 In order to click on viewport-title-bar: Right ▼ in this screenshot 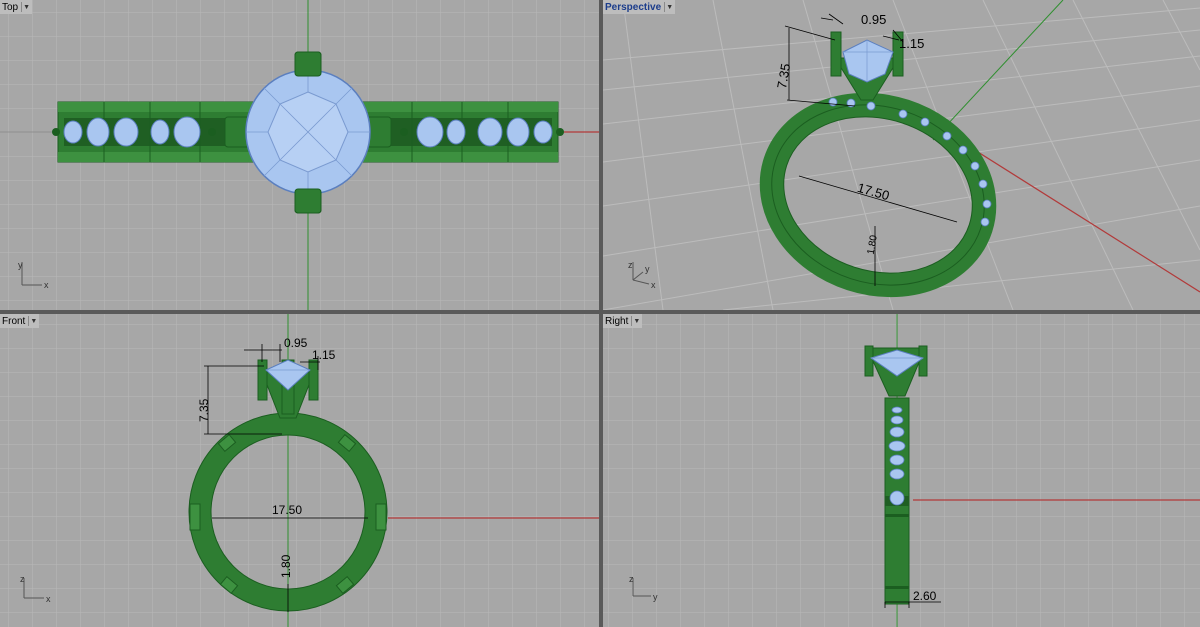, I will do `click(623, 321)`.